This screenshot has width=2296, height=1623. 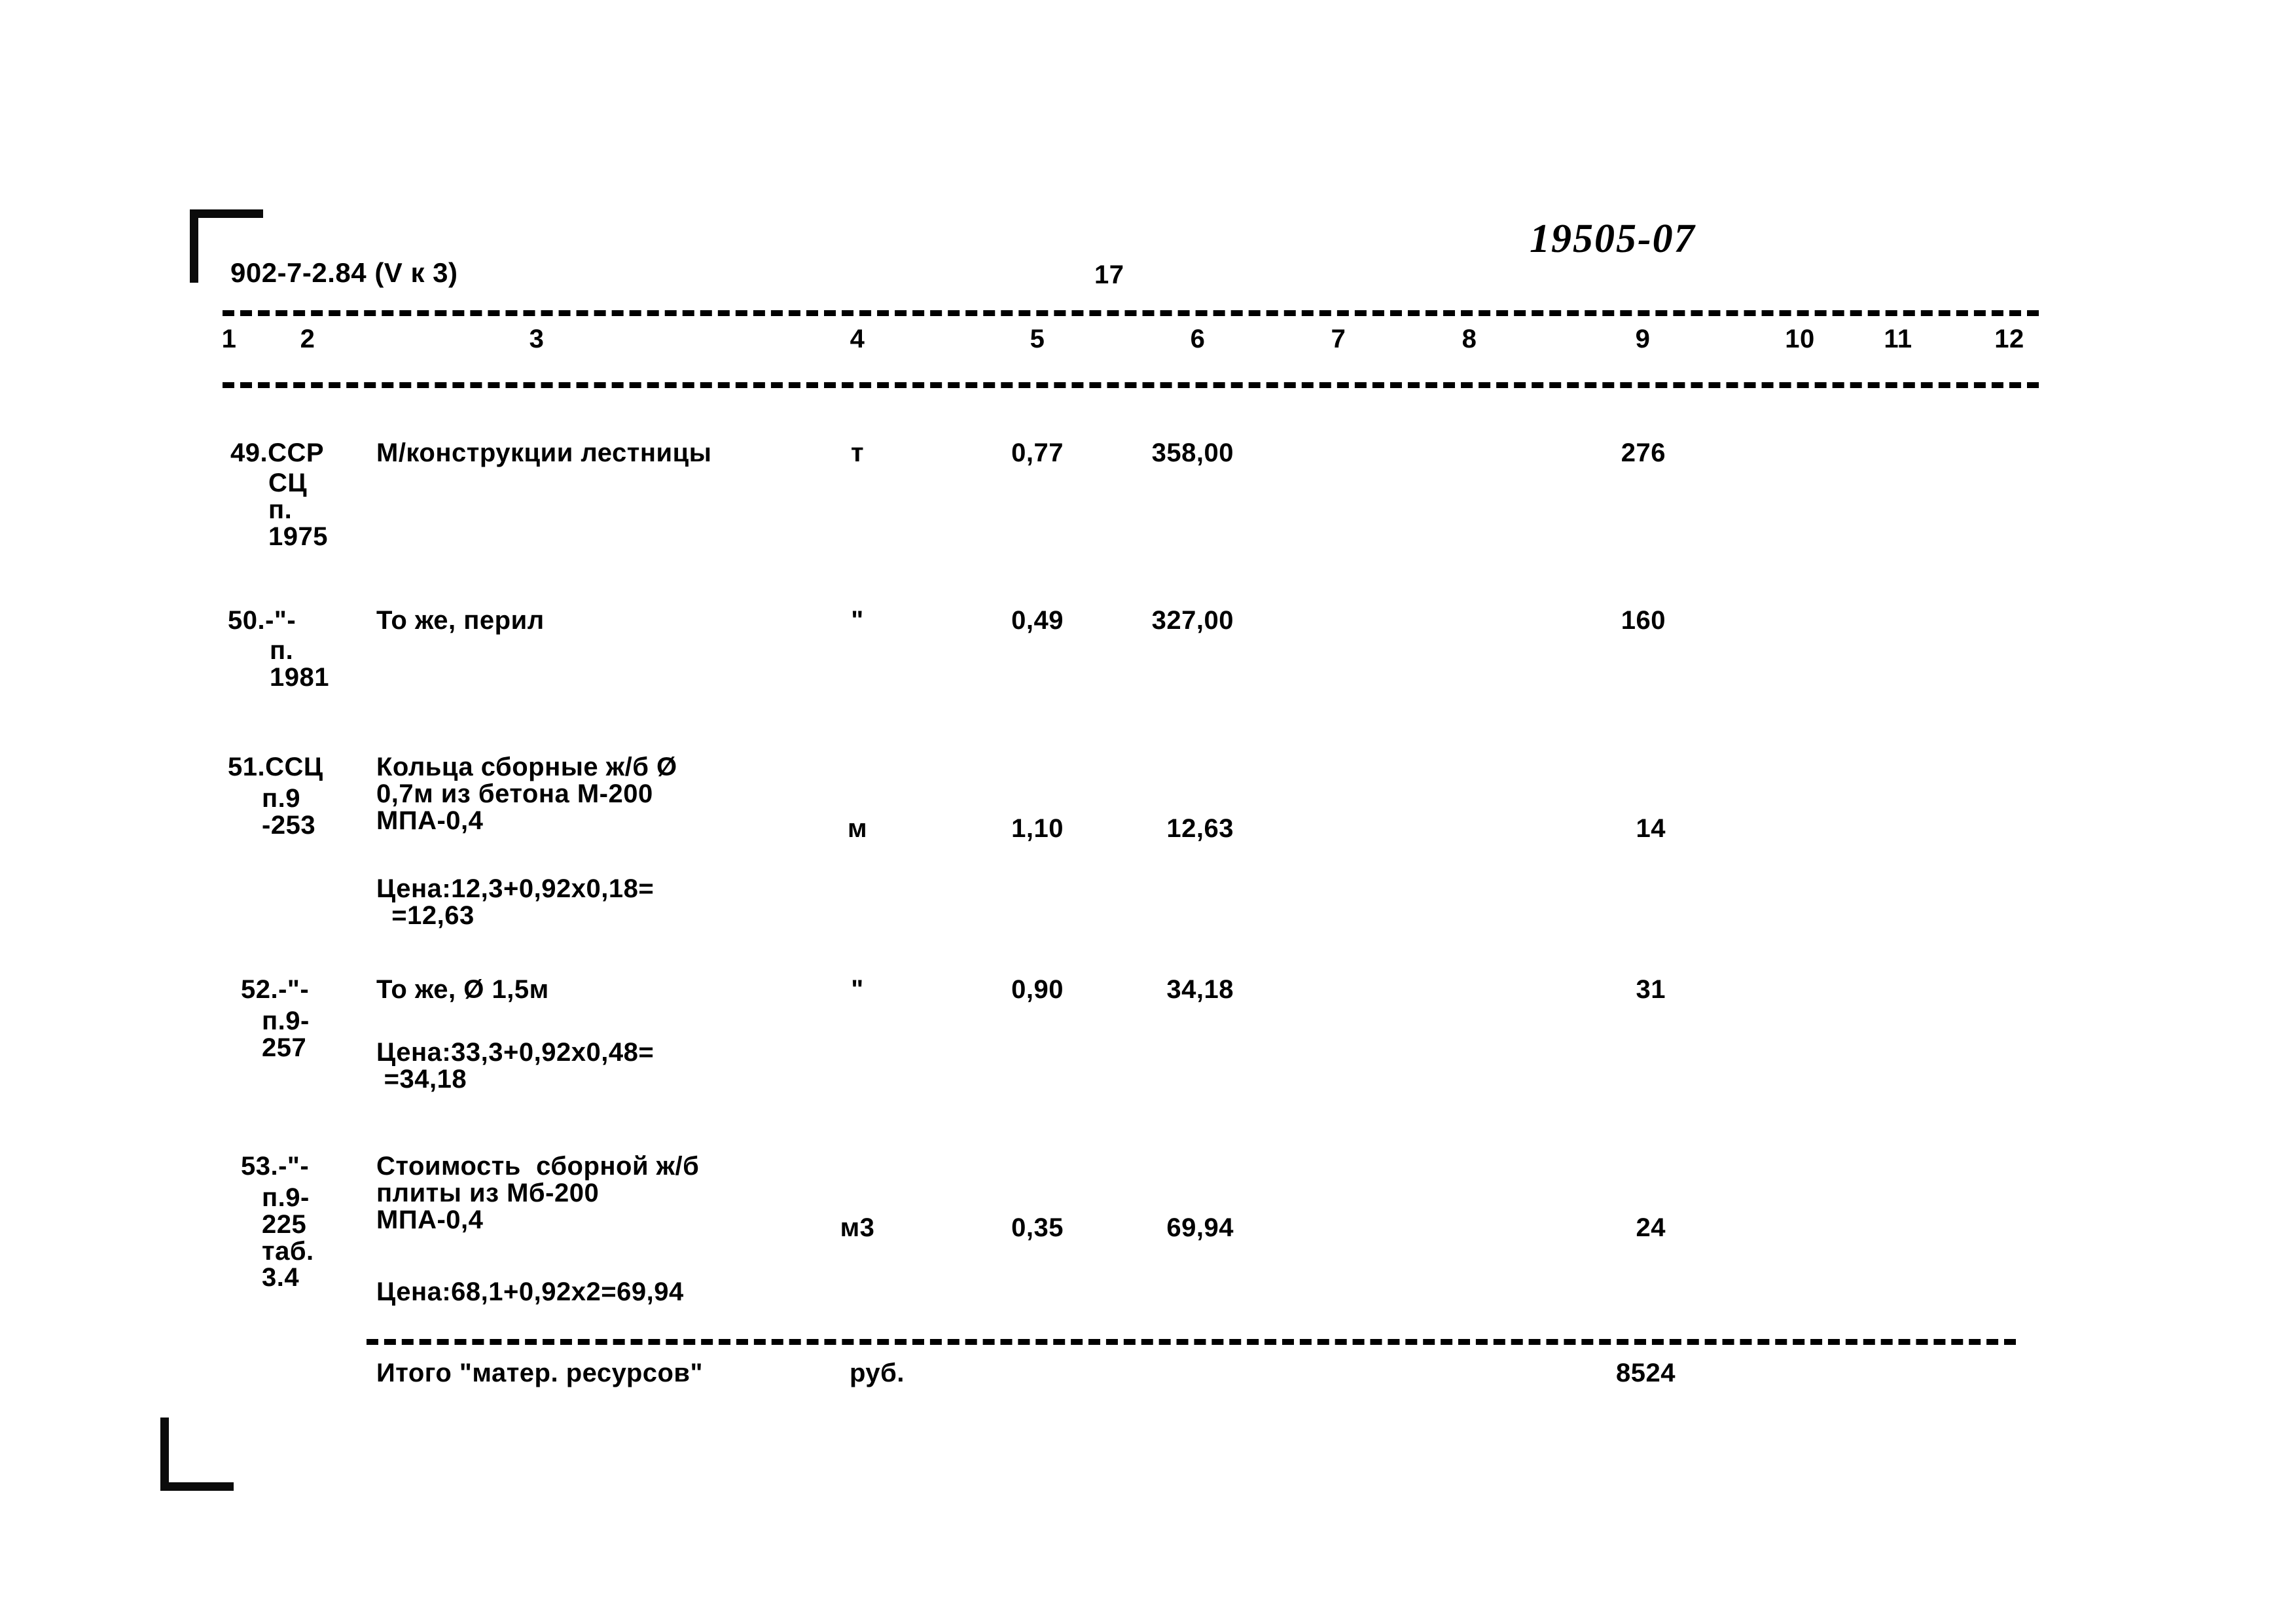 What do you see at coordinates (537, 339) in the screenshot?
I see `column-header-3: 3` at bounding box center [537, 339].